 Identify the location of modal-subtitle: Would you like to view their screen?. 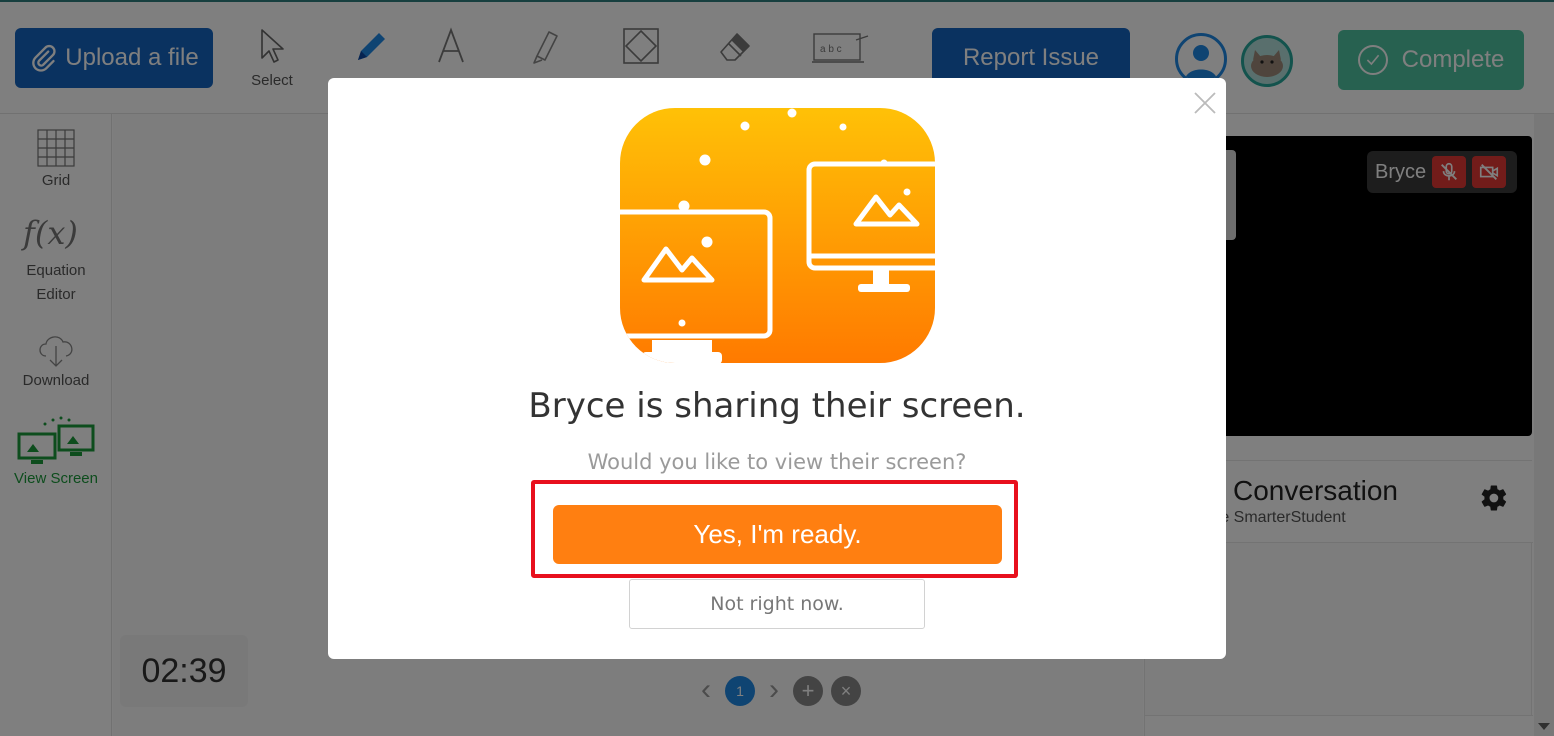
(777, 462).